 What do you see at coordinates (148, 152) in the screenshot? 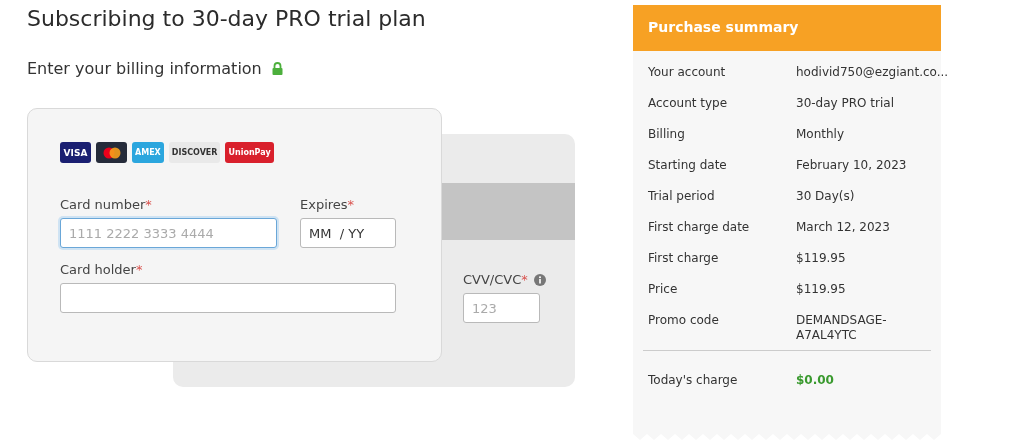
I see `card-logo: AMEX` at bounding box center [148, 152].